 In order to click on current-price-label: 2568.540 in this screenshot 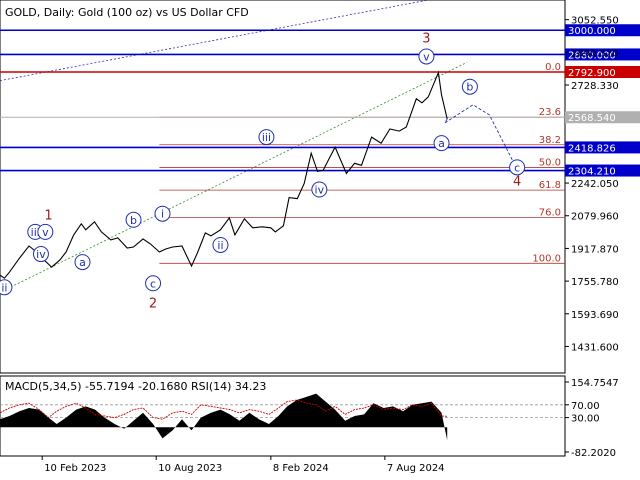, I will do `click(592, 118)`.